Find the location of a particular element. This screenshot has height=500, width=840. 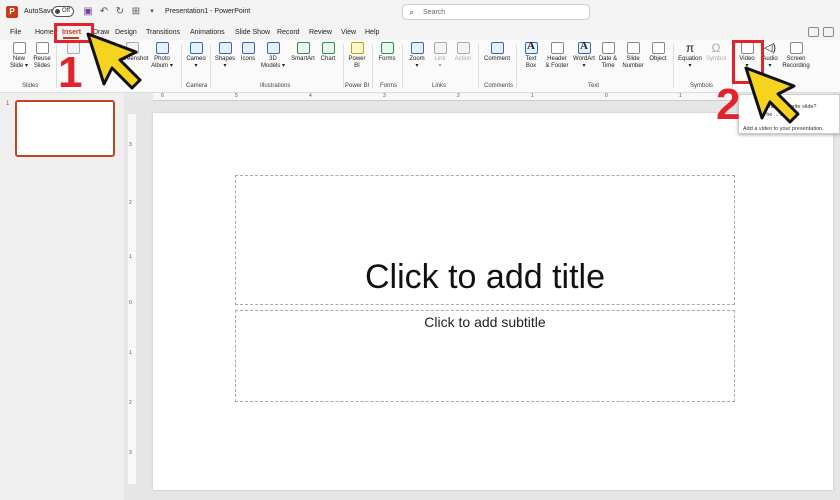

wordart-button: A WordArt ▾ is located at coordinates (584, 55).